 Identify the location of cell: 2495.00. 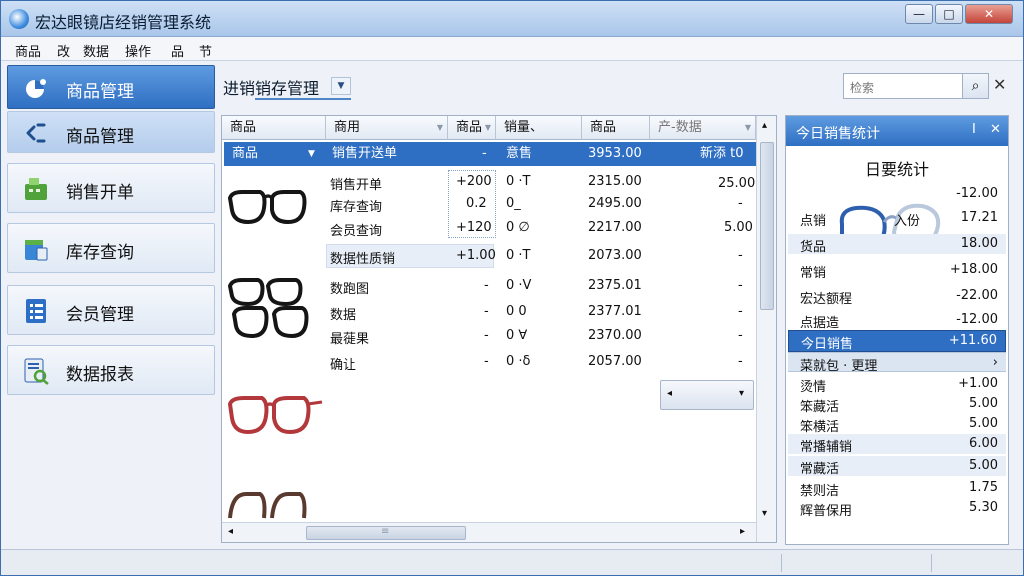
(615, 203).